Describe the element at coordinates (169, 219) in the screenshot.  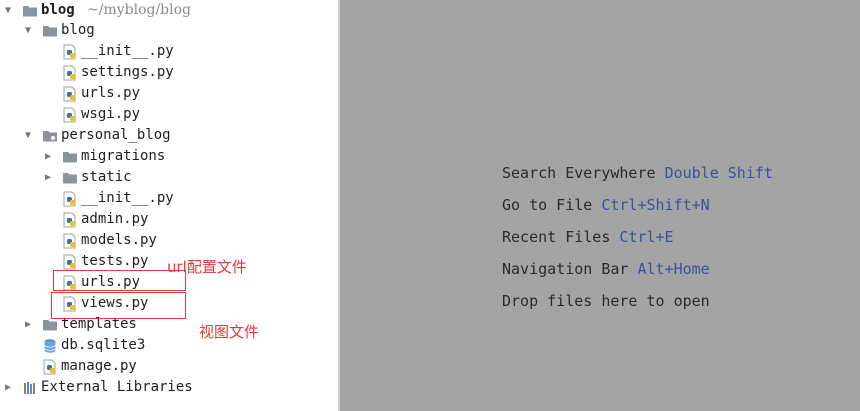
I see `tree-item-file: admin.py` at that location.